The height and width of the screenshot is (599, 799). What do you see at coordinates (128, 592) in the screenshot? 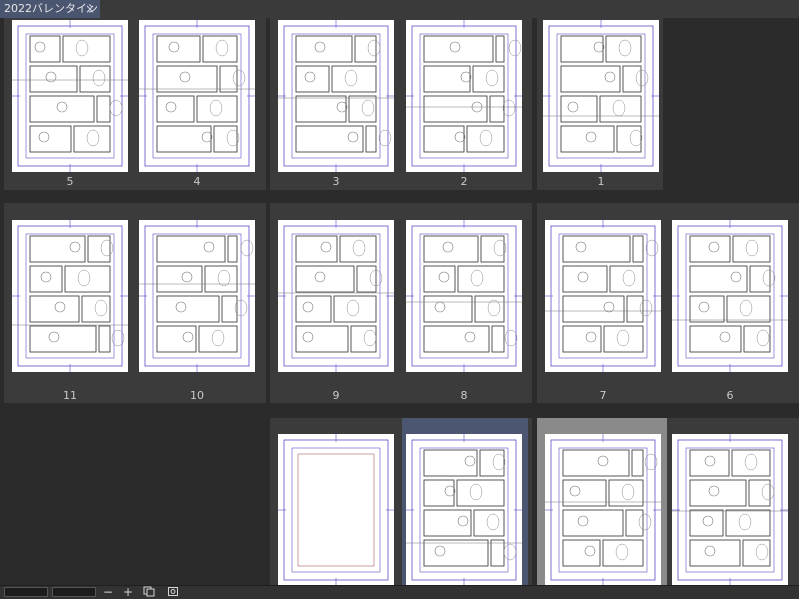
I see `zoom-in-button: +` at bounding box center [128, 592].